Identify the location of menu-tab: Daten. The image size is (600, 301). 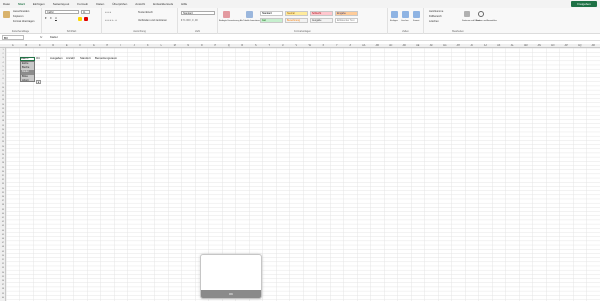
(101, 4).